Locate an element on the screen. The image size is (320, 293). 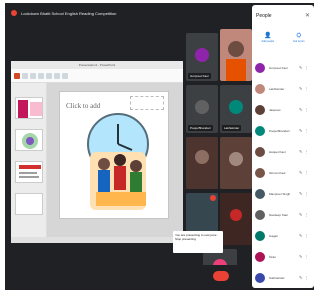
participant-name: Manpreet Singh is located at coordinates (280, 193).